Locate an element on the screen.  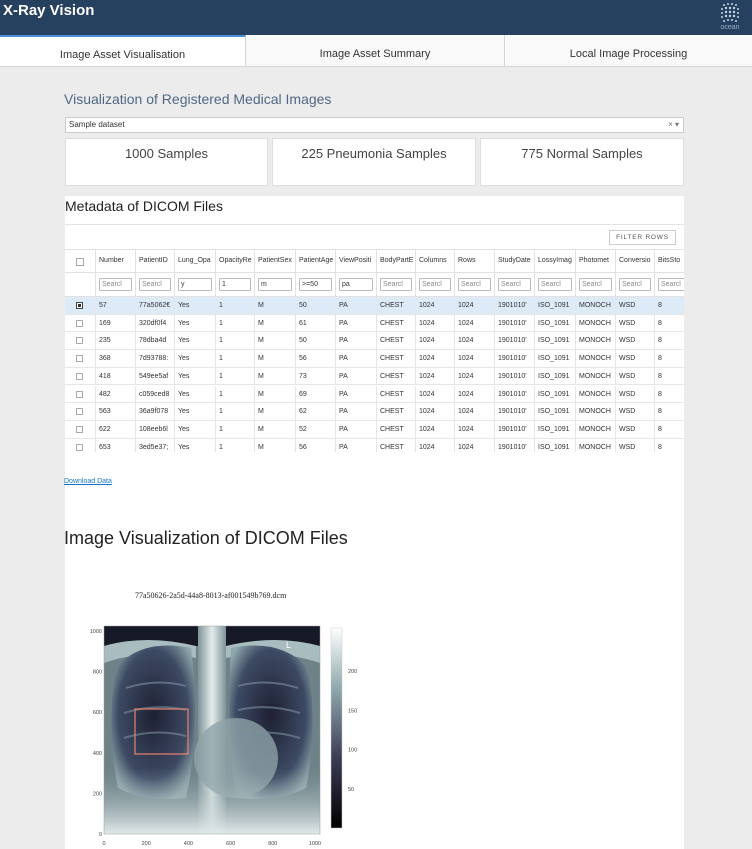
table-cell: 73 is located at coordinates (315, 376).